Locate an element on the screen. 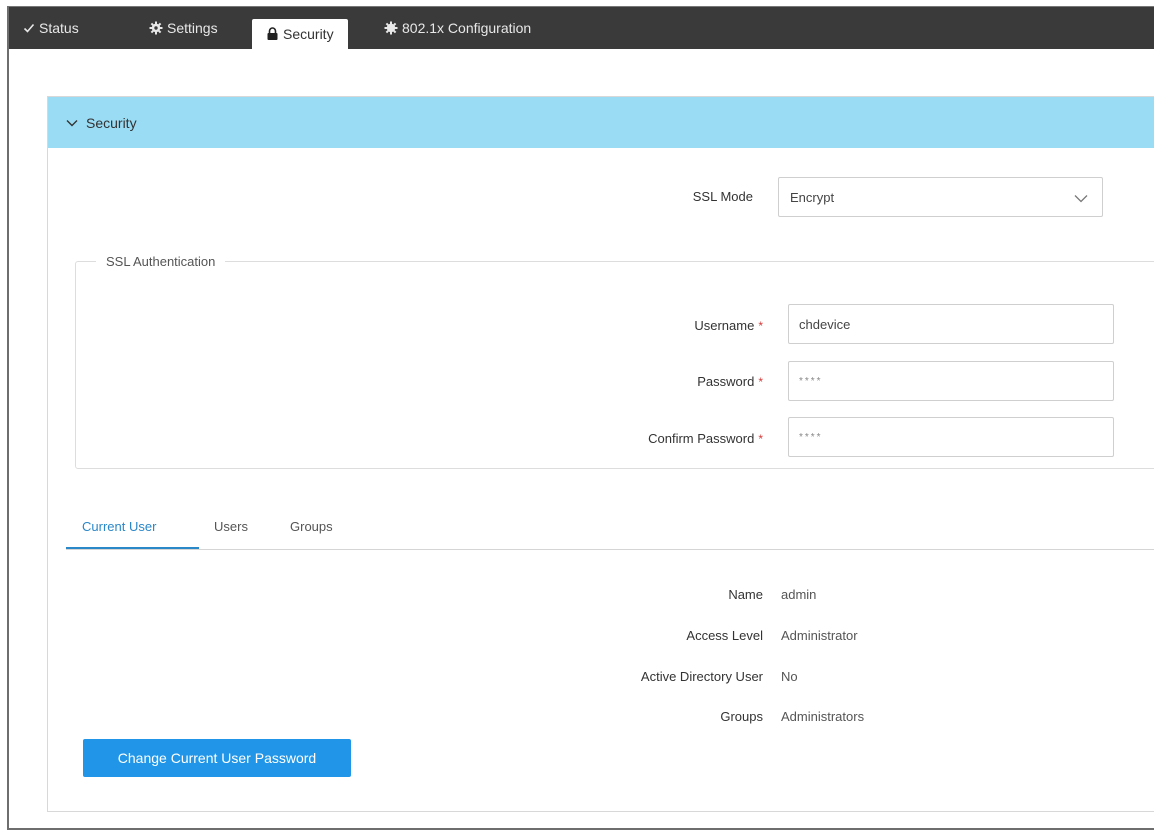 This screenshot has width=1154, height=834. confirm-password-field: **** is located at coordinates (951, 437).